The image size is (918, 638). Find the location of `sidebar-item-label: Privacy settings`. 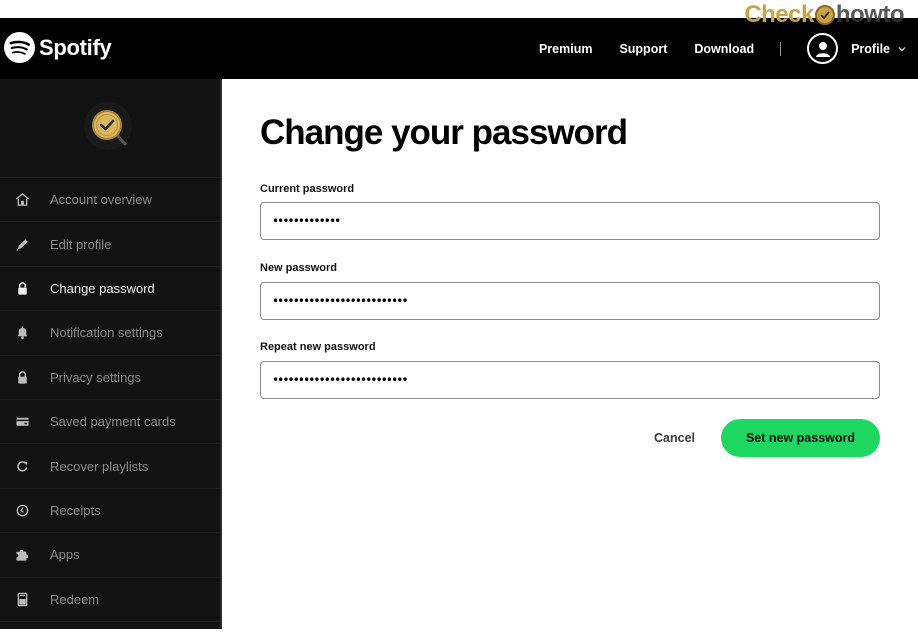

sidebar-item-label: Privacy settings is located at coordinates (96, 377).